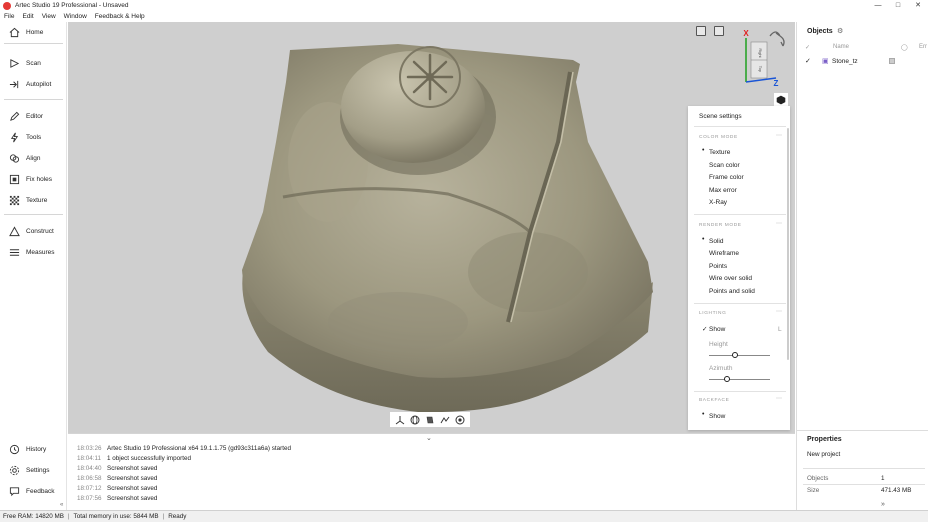  What do you see at coordinates (33, 449) in the screenshot?
I see `sidebar-item-history: History` at bounding box center [33, 449].